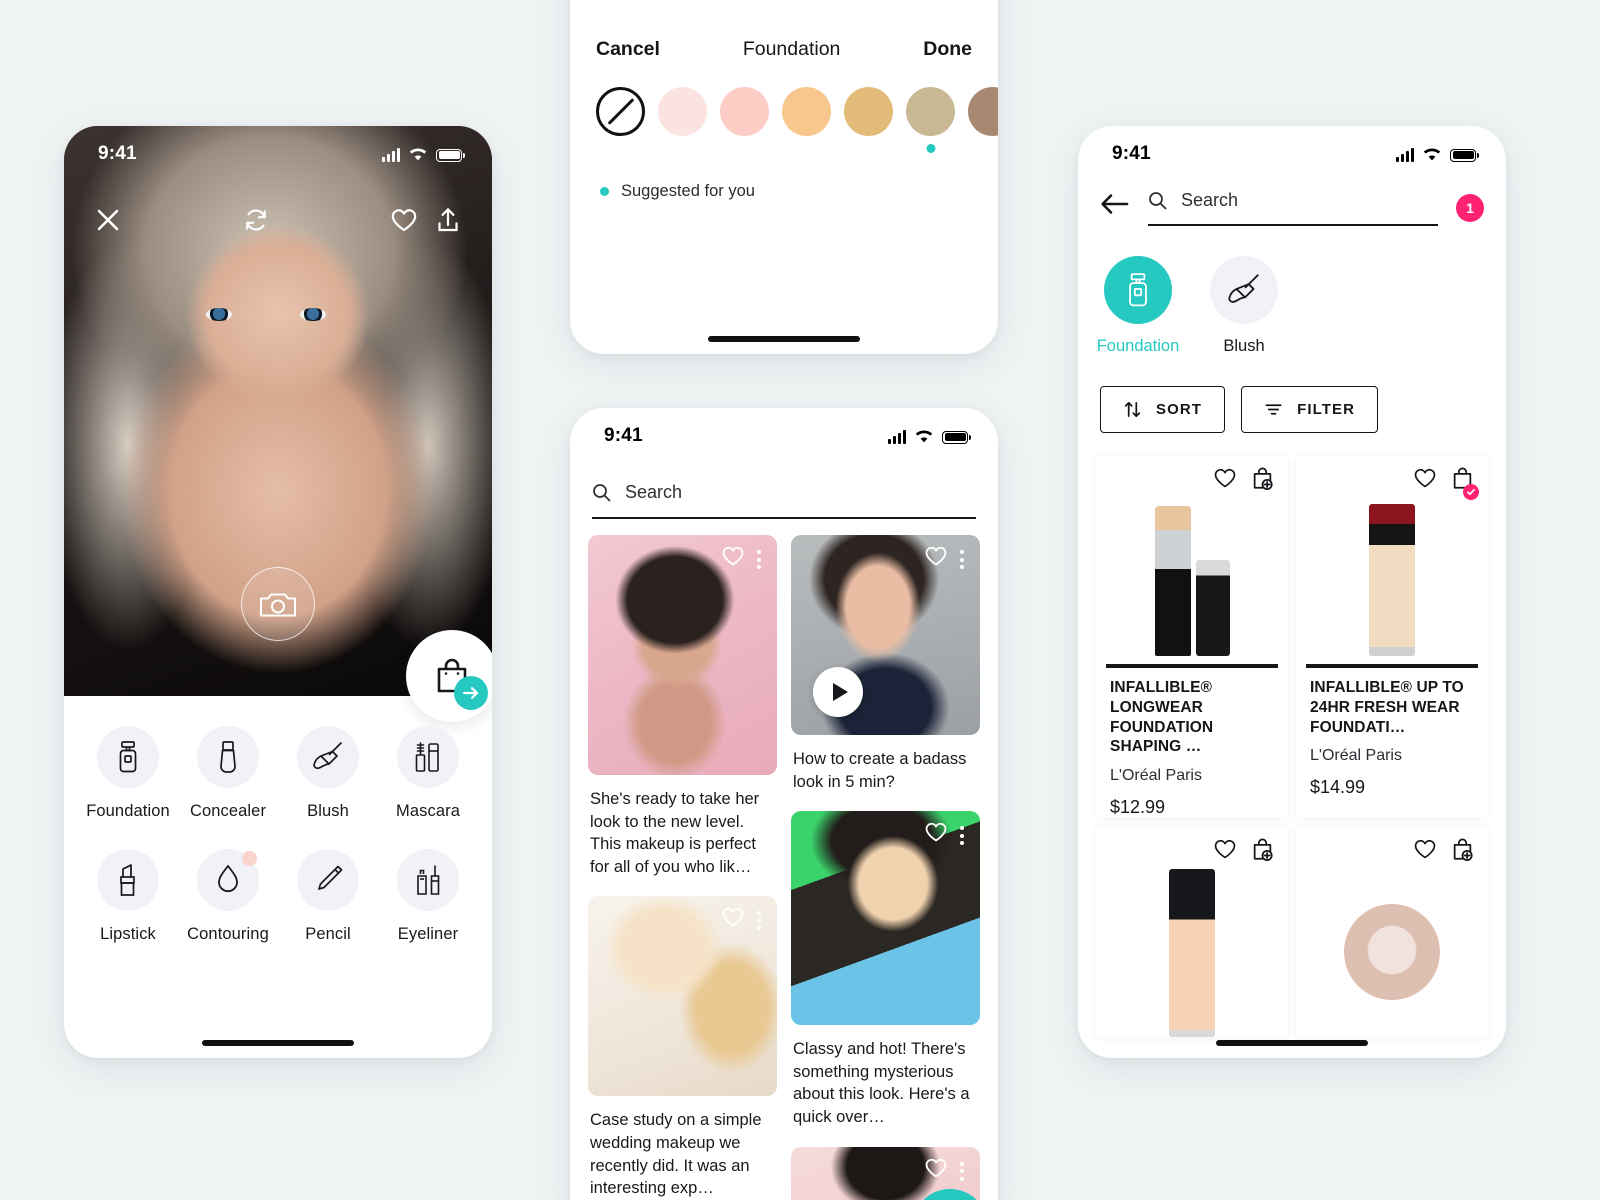  Describe the element at coordinates (328, 934) in the screenshot. I see `category-label: Pencil` at that location.